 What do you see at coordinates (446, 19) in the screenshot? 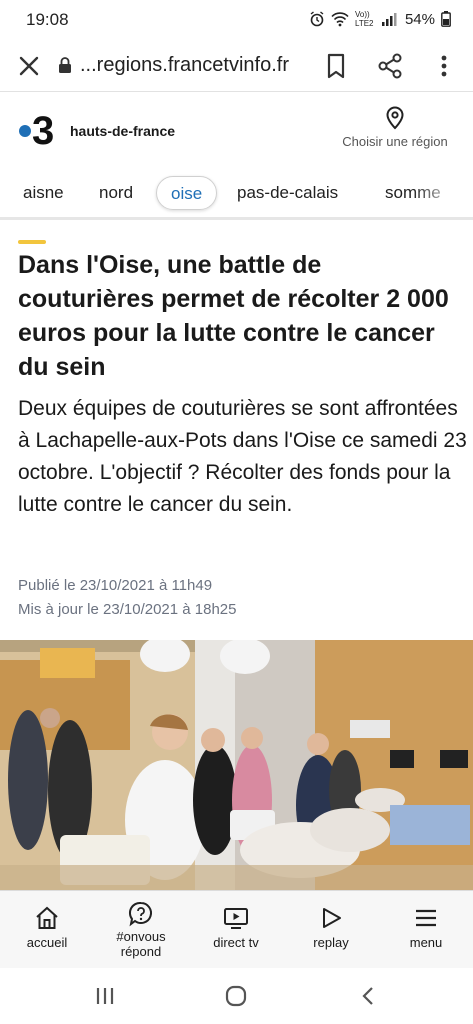
I see `battery-icon` at bounding box center [446, 19].